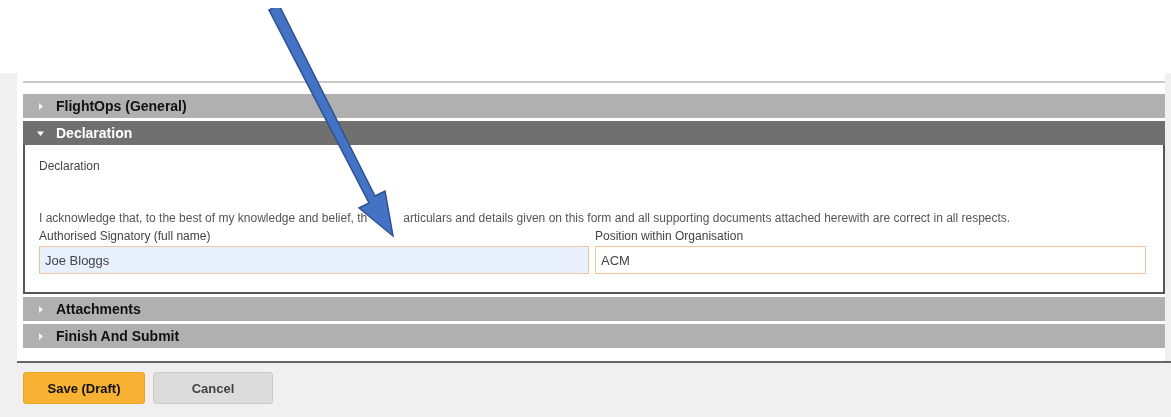 The image size is (1171, 417). I want to click on field-label: Authorised Signatory (full name), so click(125, 236).